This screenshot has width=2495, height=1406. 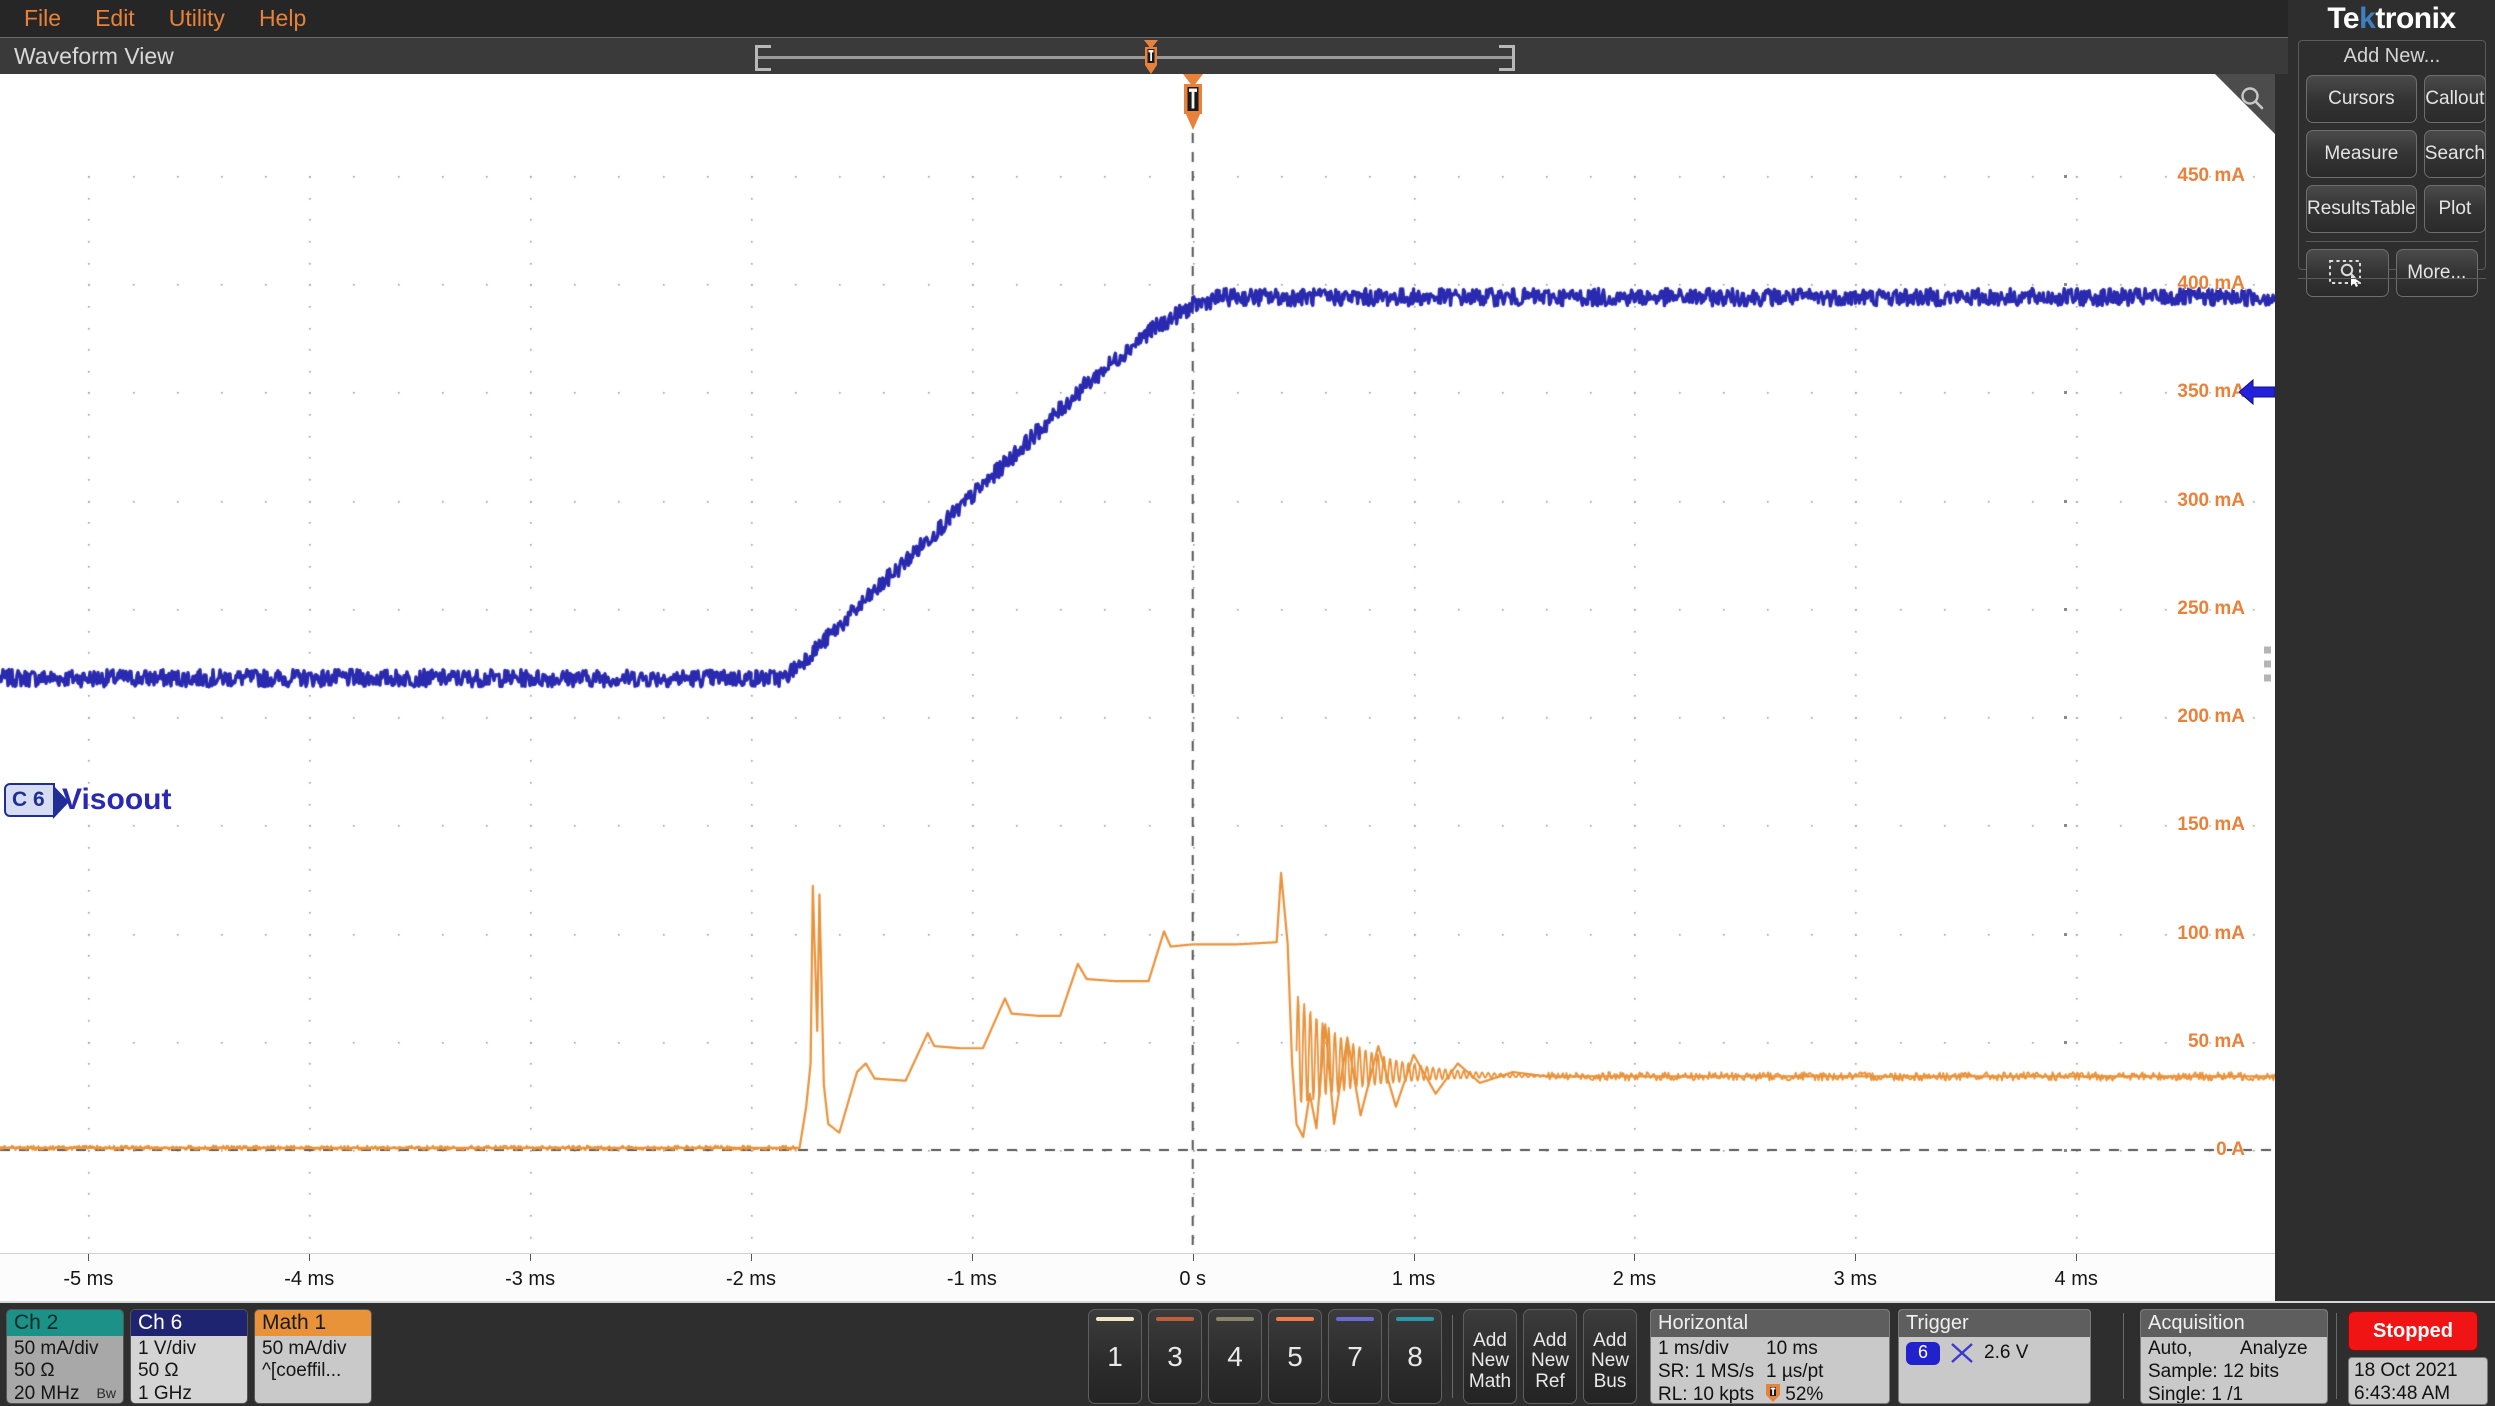 What do you see at coordinates (1923, 1353) in the screenshot?
I see `trigger-source-badge: 6` at bounding box center [1923, 1353].